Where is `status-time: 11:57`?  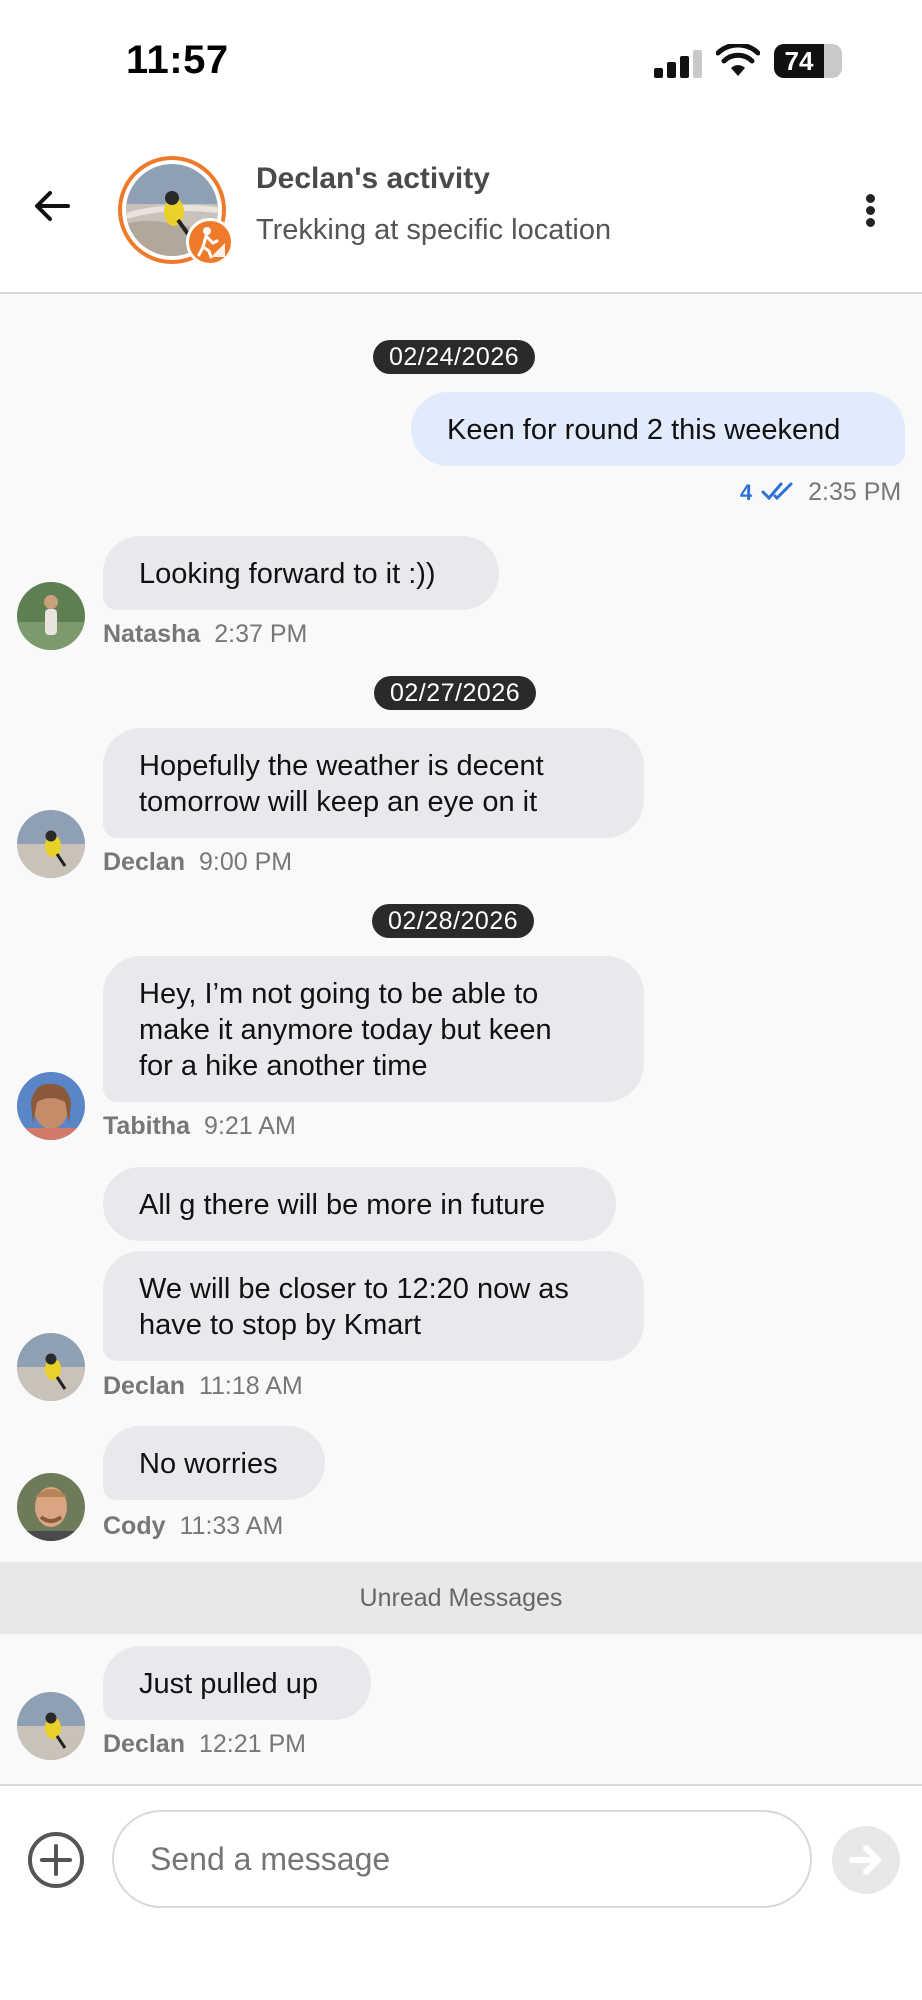
status-time: 11:57 is located at coordinates (177, 60).